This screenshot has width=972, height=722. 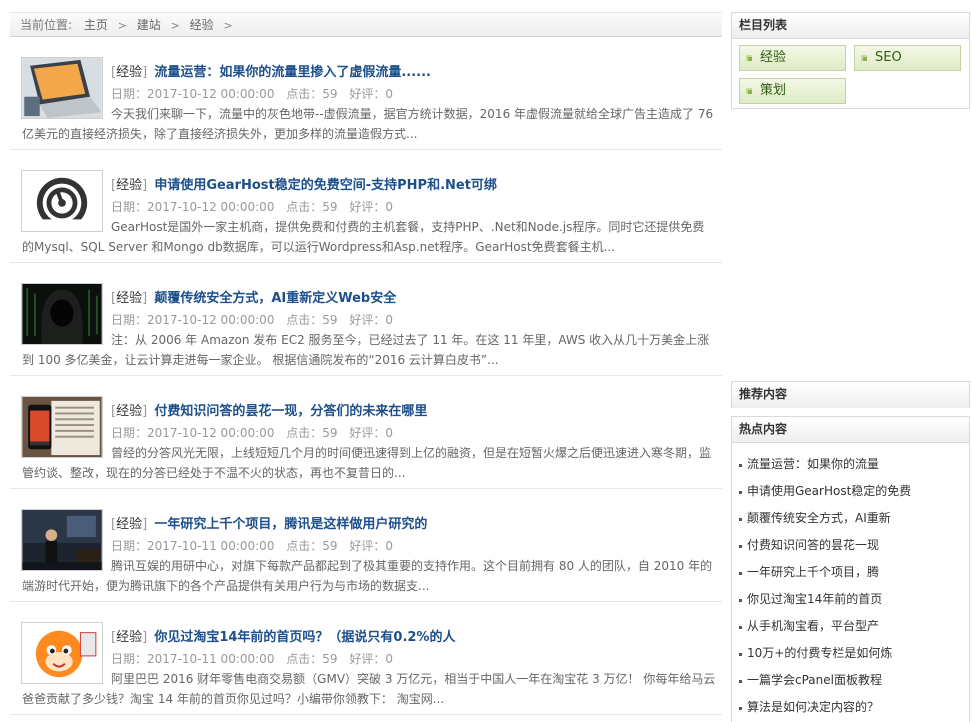 I want to click on hot-item-link: 付费知识问答的昙花一现, so click(x=850, y=545).